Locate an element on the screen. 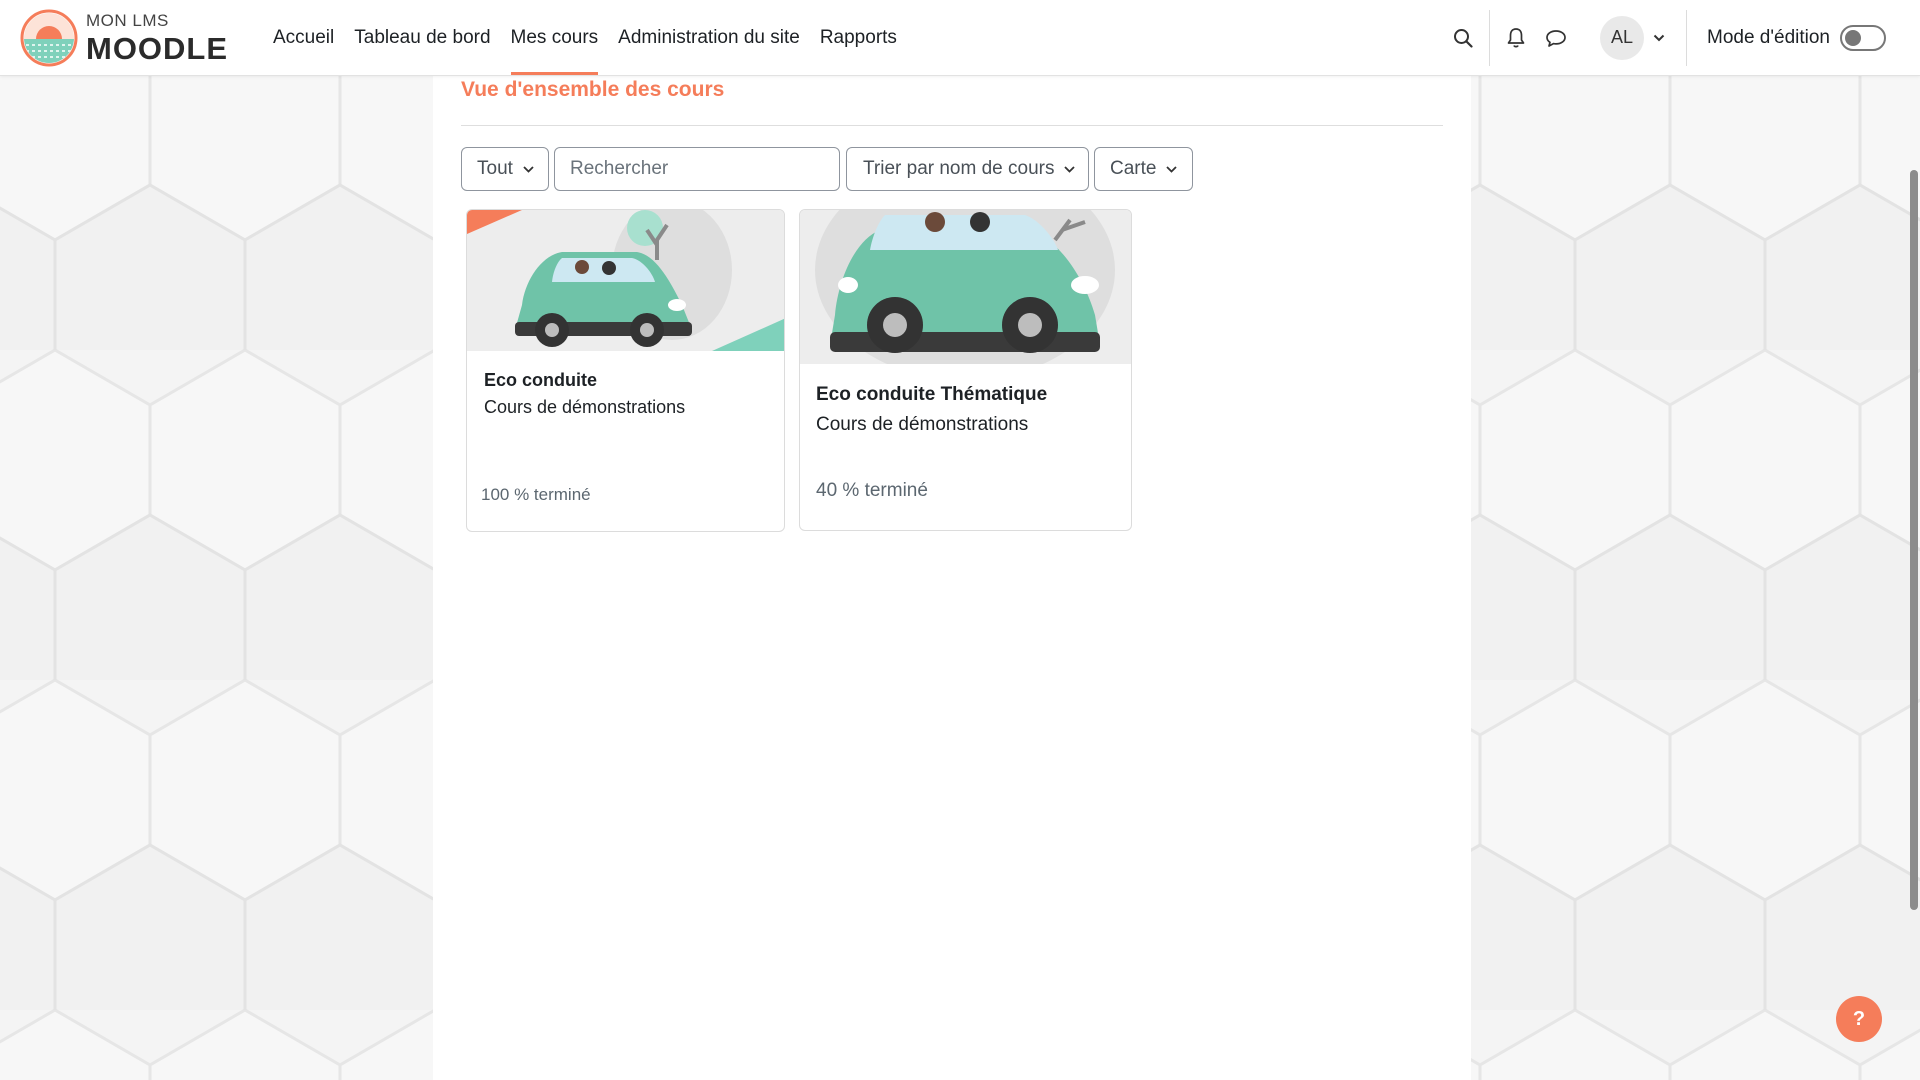 The width and height of the screenshot is (1920, 1080). view-label: Carte is located at coordinates (1133, 168).